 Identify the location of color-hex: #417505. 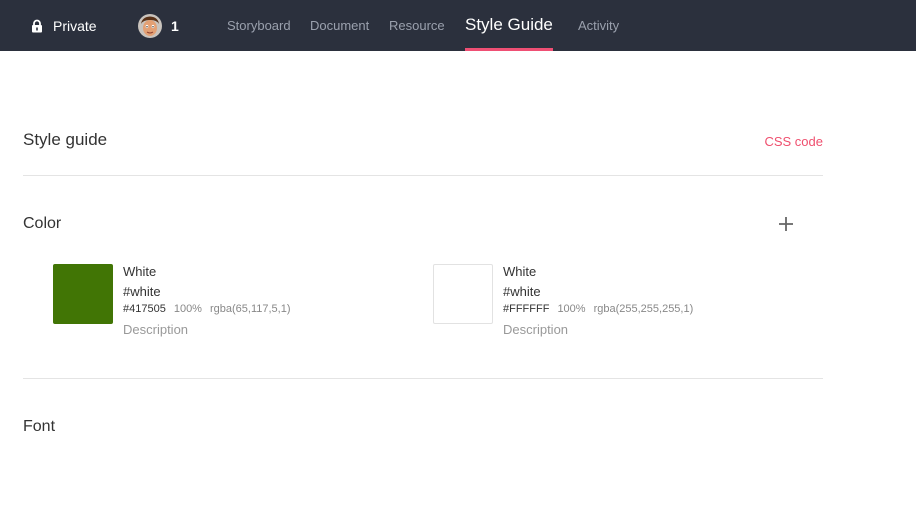
(144, 309).